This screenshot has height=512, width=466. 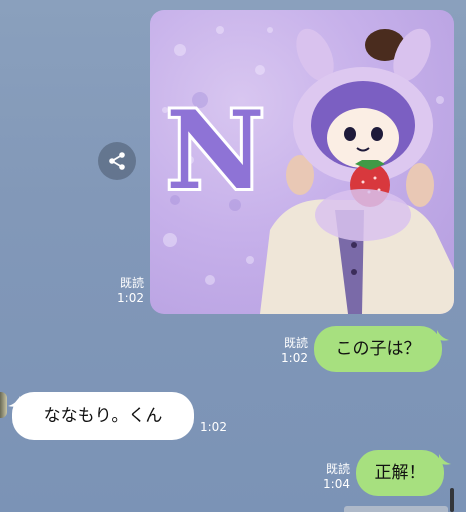 I want to click on incoming-message-bubble: ななもり。くん, so click(x=103, y=416).